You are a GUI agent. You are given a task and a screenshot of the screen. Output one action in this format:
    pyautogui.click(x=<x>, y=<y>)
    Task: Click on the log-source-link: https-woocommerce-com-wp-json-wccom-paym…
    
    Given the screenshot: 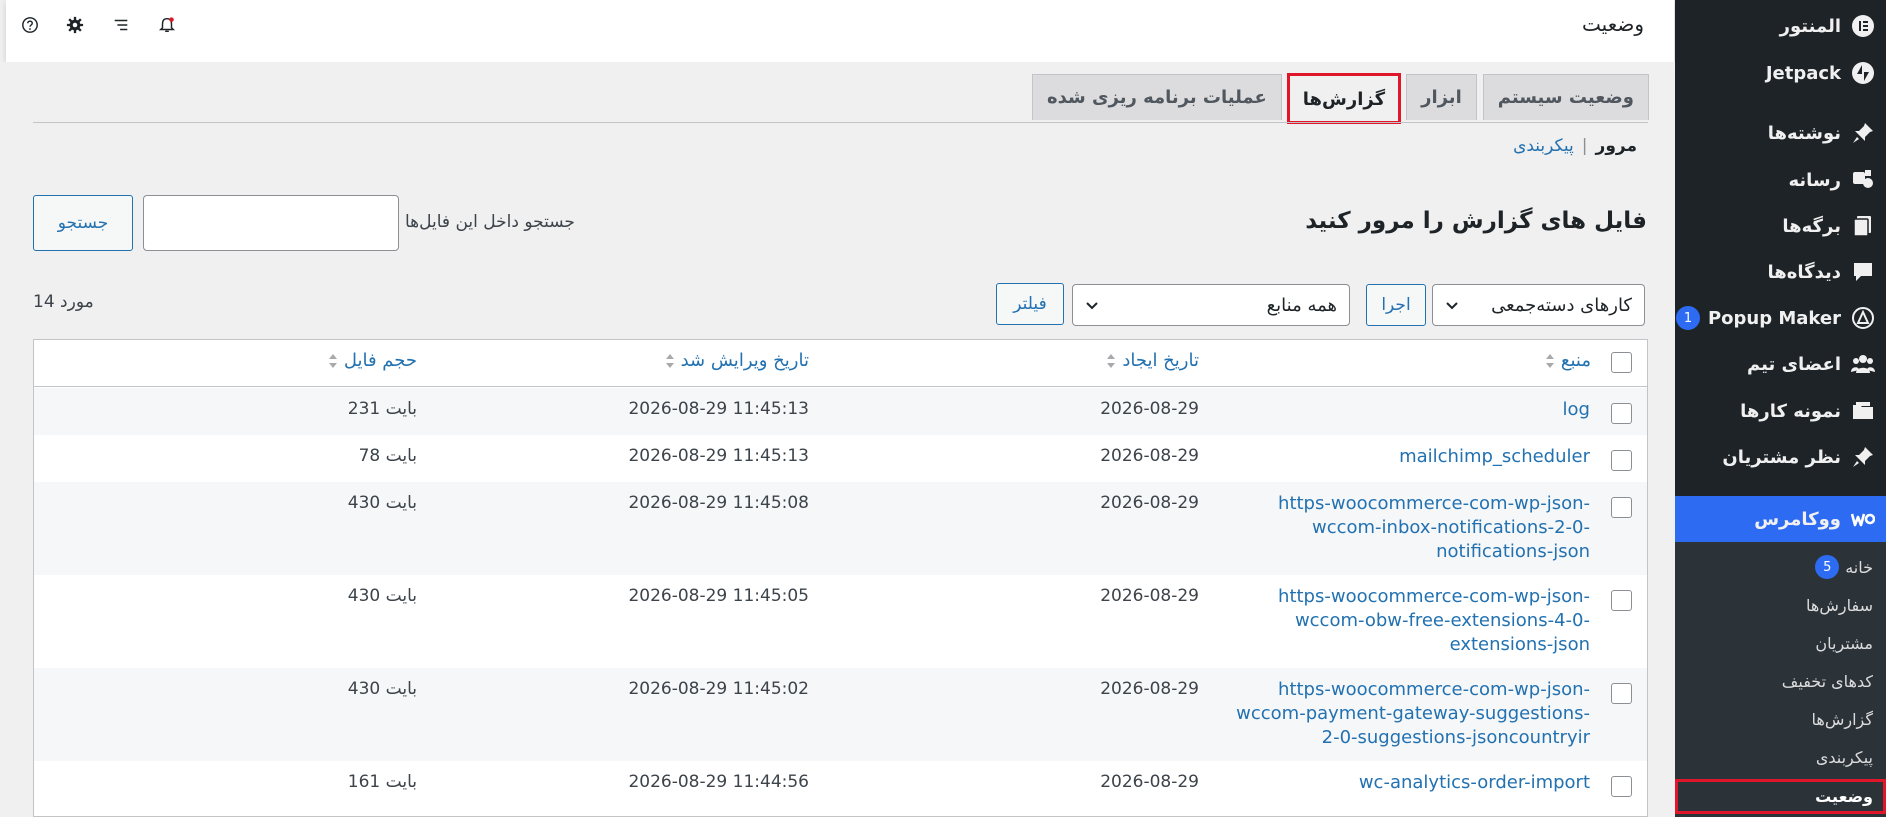 What is the action you would take?
    pyautogui.click(x=1410, y=714)
    